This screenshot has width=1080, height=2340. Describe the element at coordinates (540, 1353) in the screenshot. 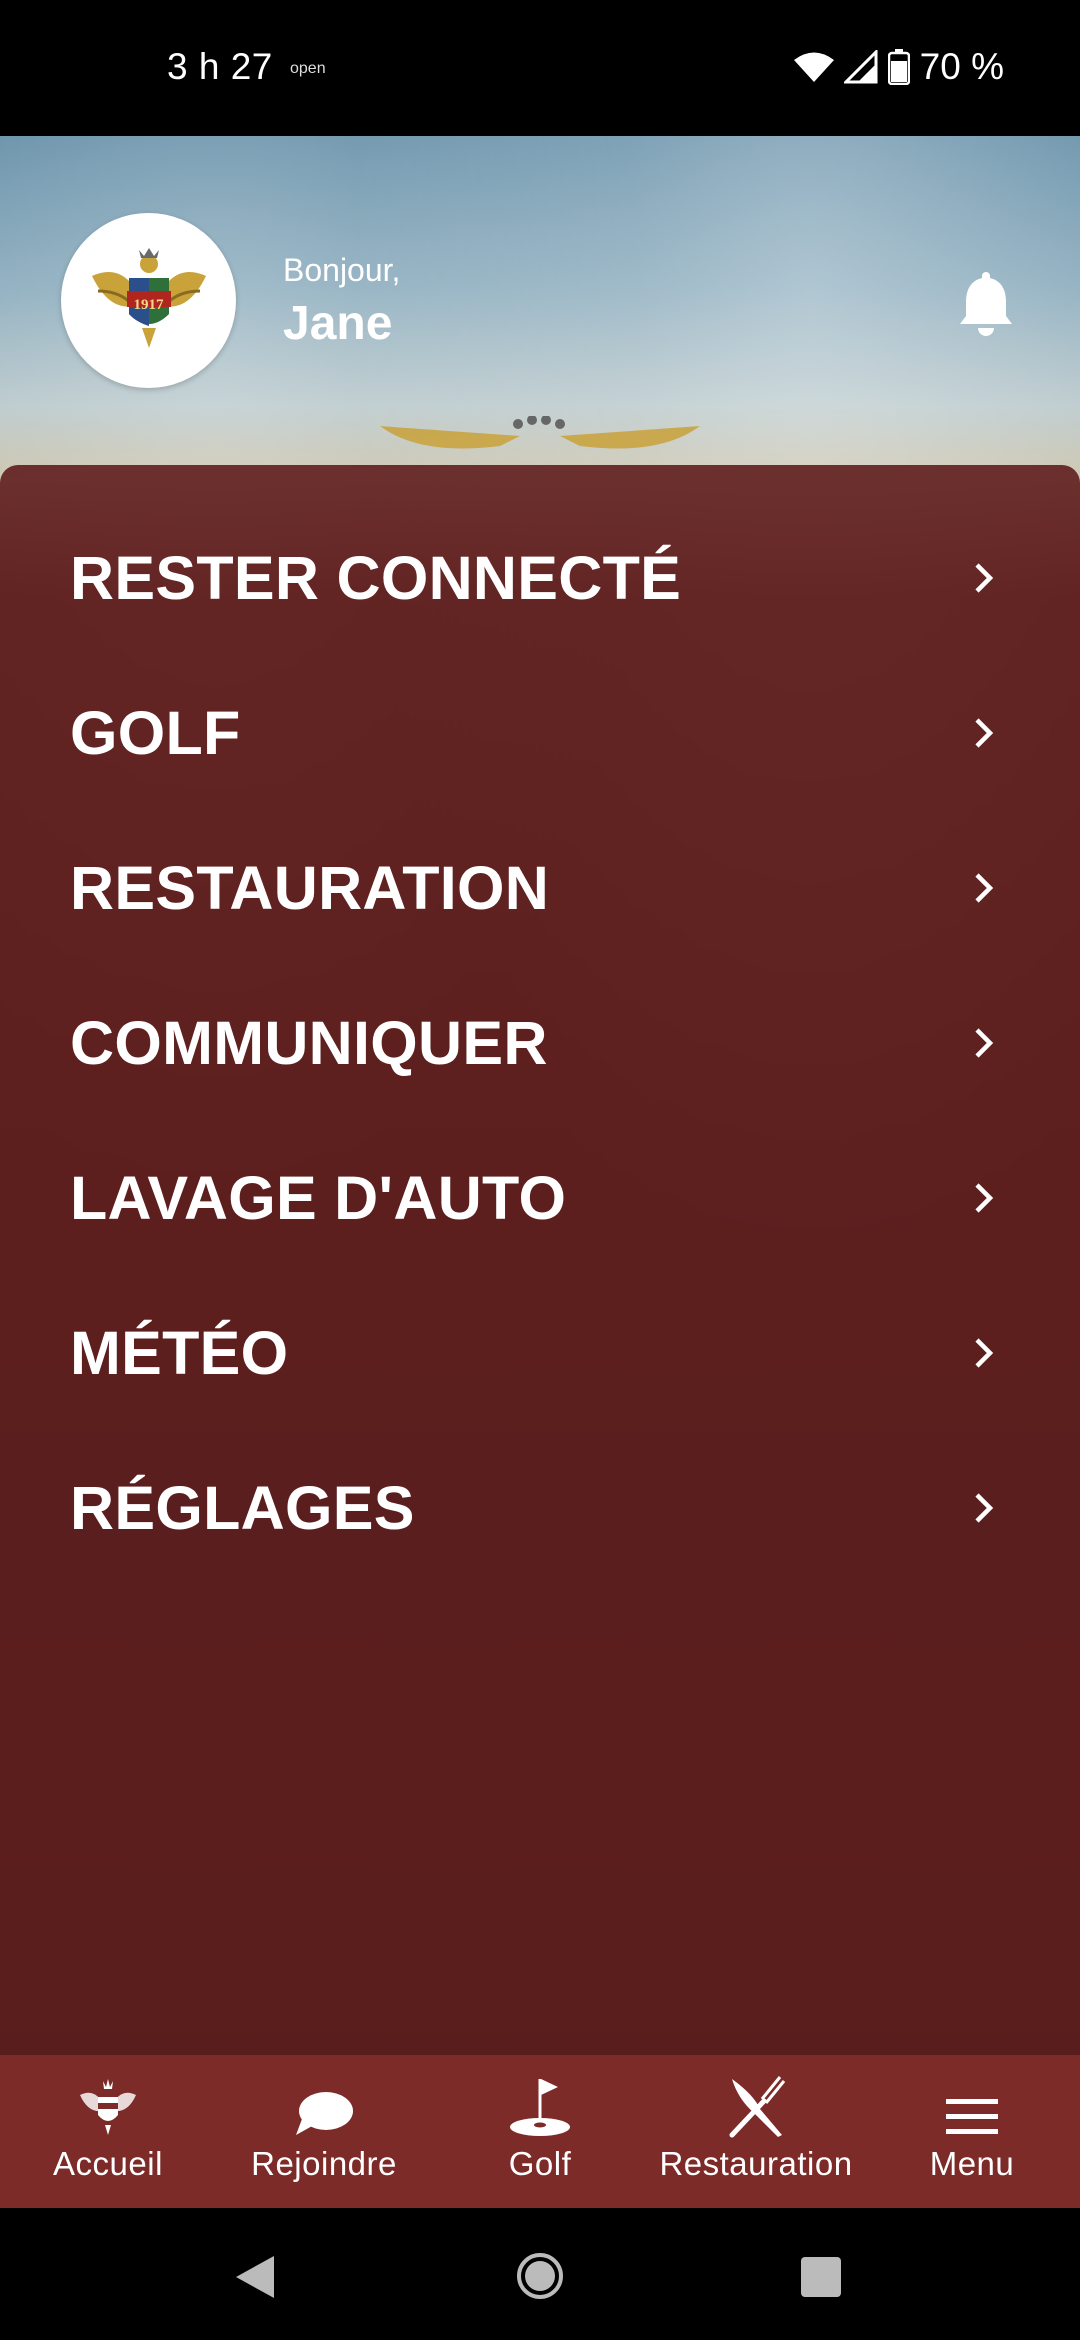

I see `menu-item-meteo: MÉTÉO` at that location.